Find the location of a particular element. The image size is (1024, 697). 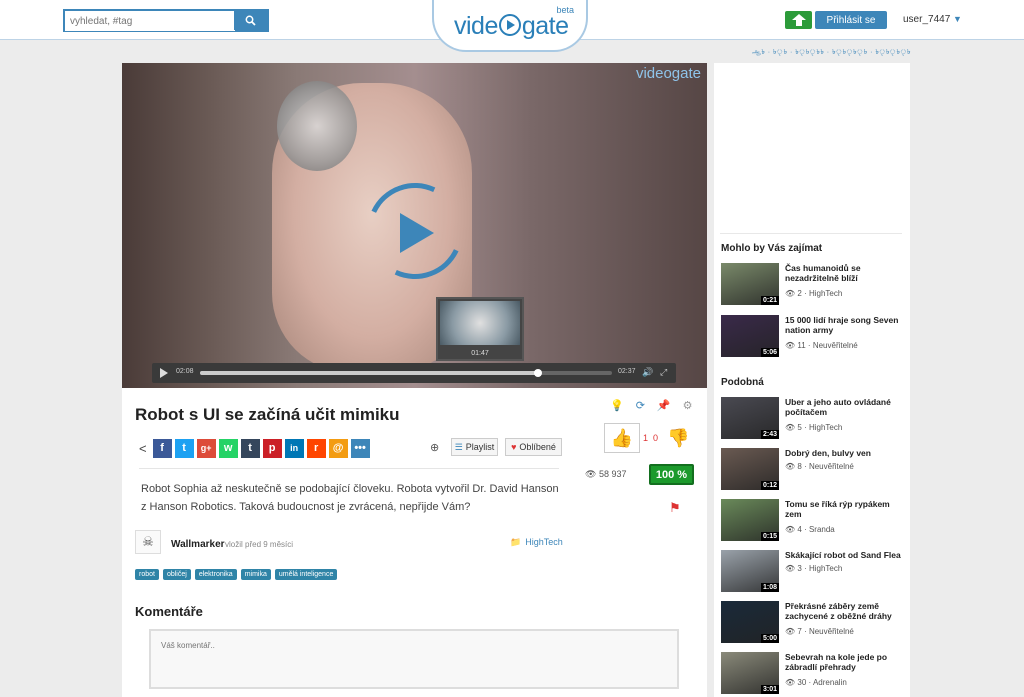

email-icon: @ is located at coordinates (338, 448).